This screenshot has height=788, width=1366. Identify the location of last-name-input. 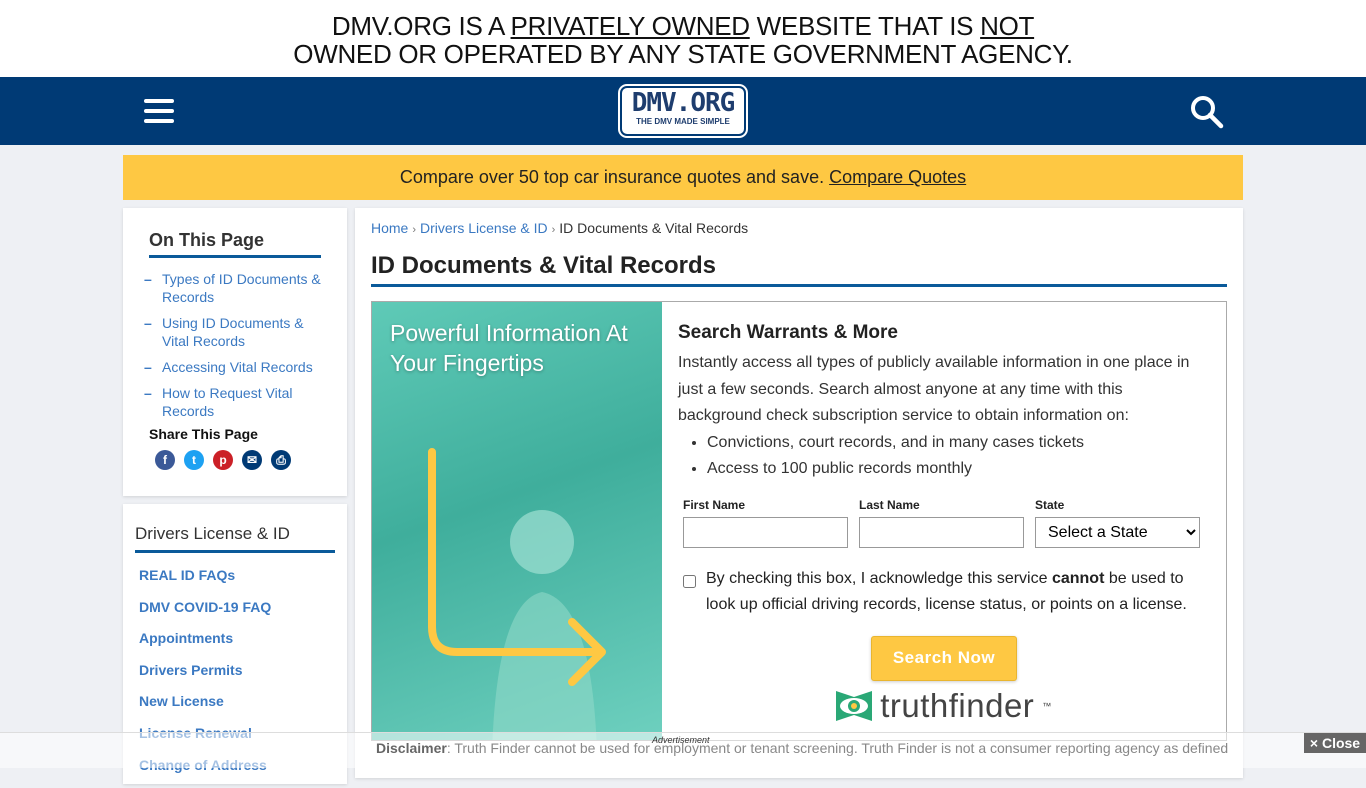
(941, 532).